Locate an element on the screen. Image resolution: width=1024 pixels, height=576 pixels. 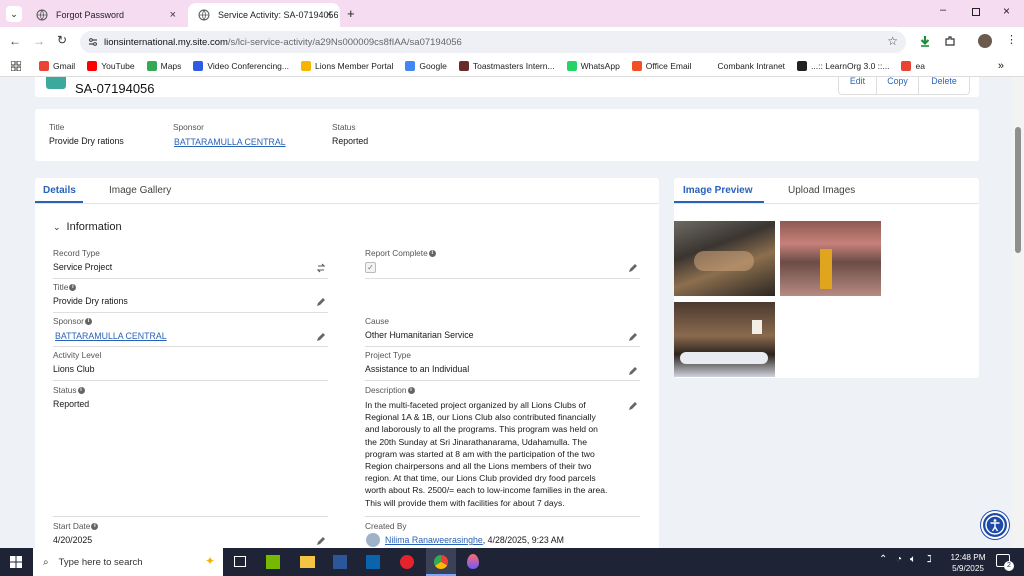
tab-forgot-password: Forgot Password × is located at coordinates (105, 15).